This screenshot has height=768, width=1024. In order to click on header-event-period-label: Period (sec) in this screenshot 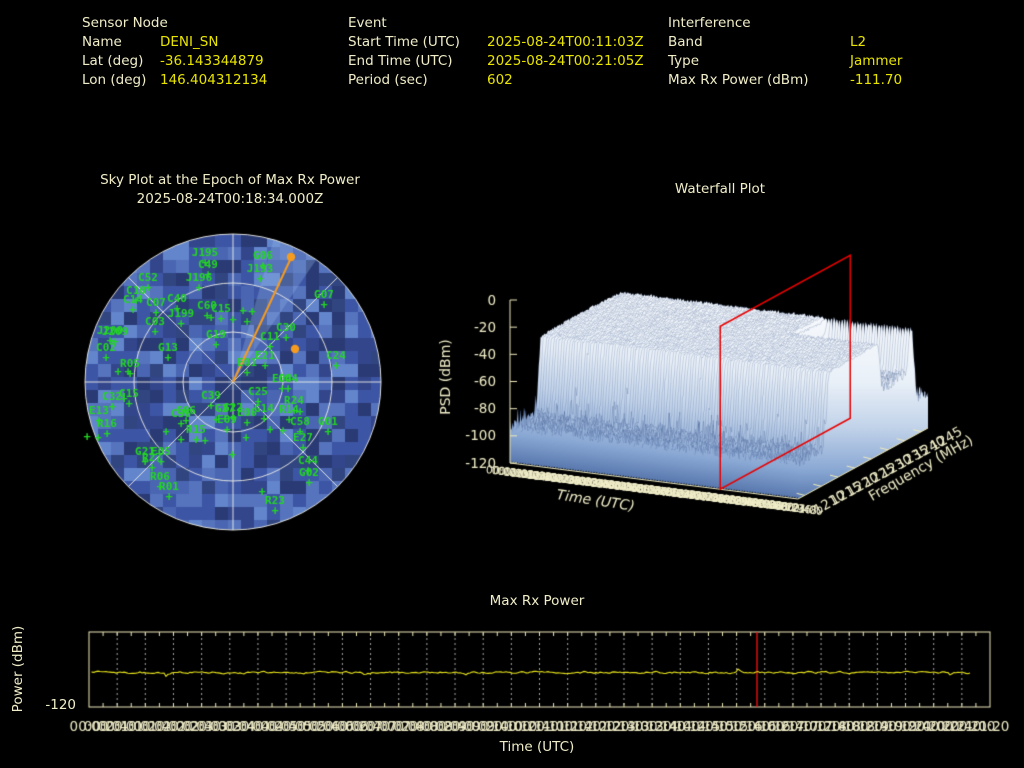, I will do `click(388, 80)`.